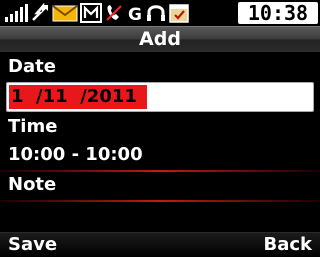  What do you see at coordinates (114, 13) in the screenshot?
I see `no-call-icon` at bounding box center [114, 13].